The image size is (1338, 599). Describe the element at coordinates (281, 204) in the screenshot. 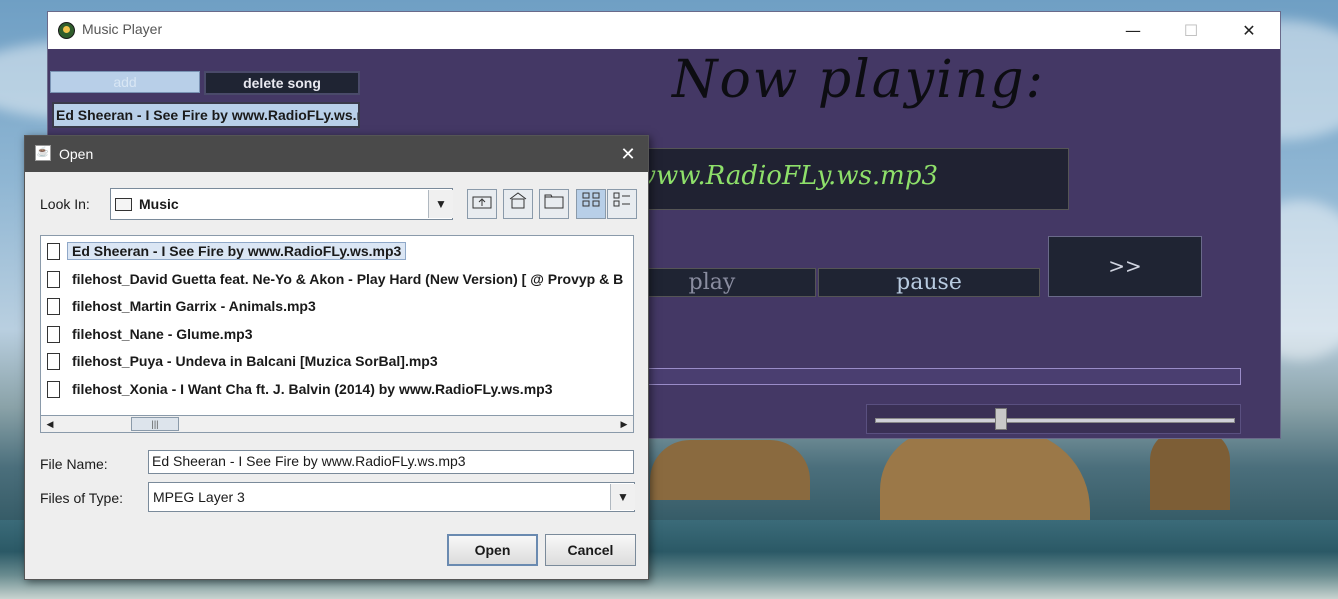

I see `look-in-dropdown: Music ▼` at that location.